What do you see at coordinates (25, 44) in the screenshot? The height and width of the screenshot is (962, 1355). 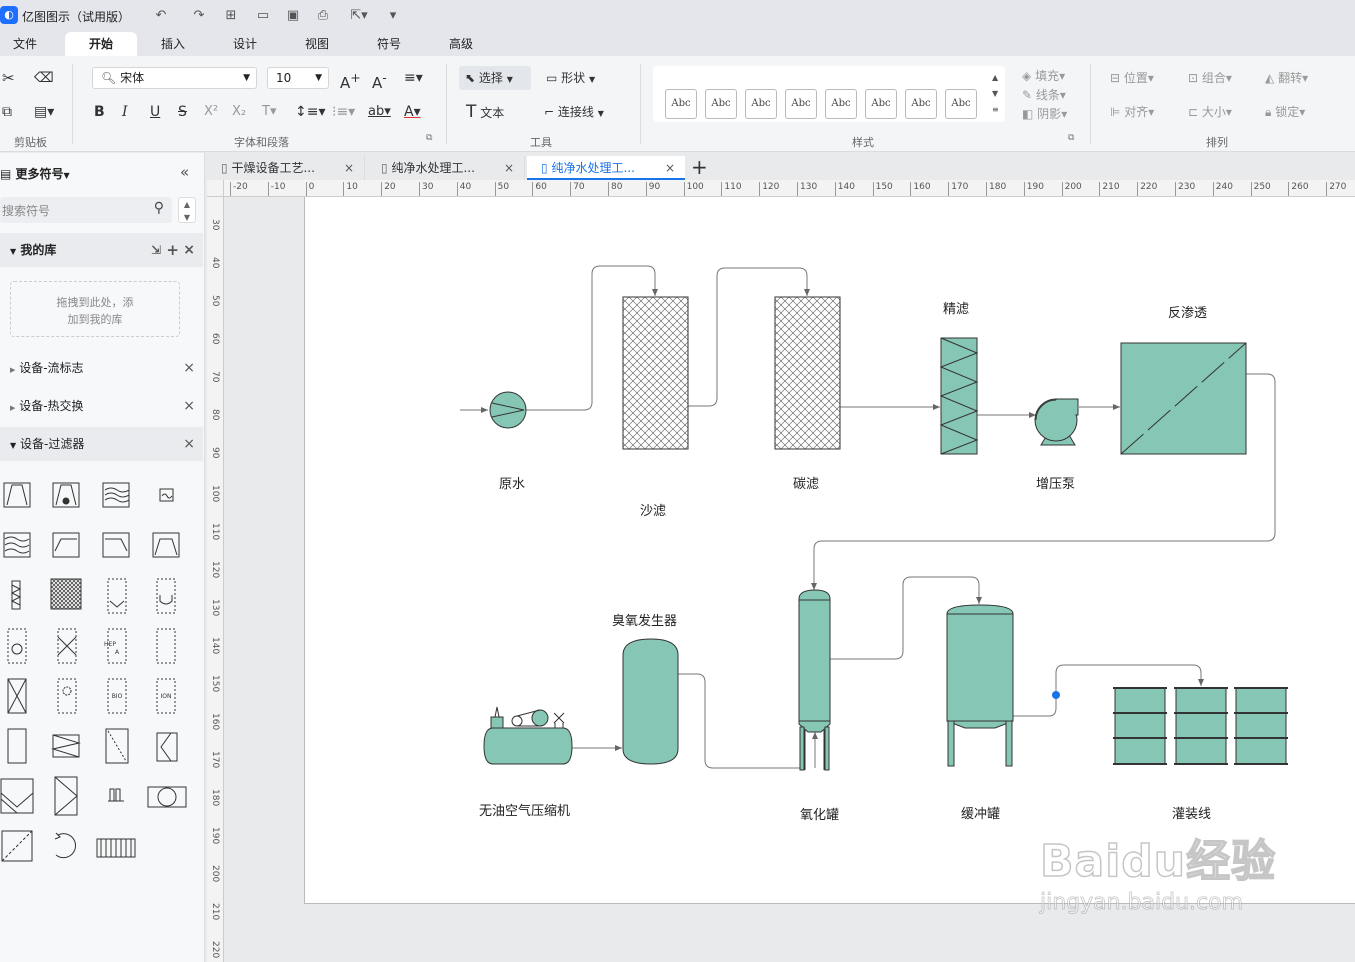 I see `menu-file: 文件` at bounding box center [25, 44].